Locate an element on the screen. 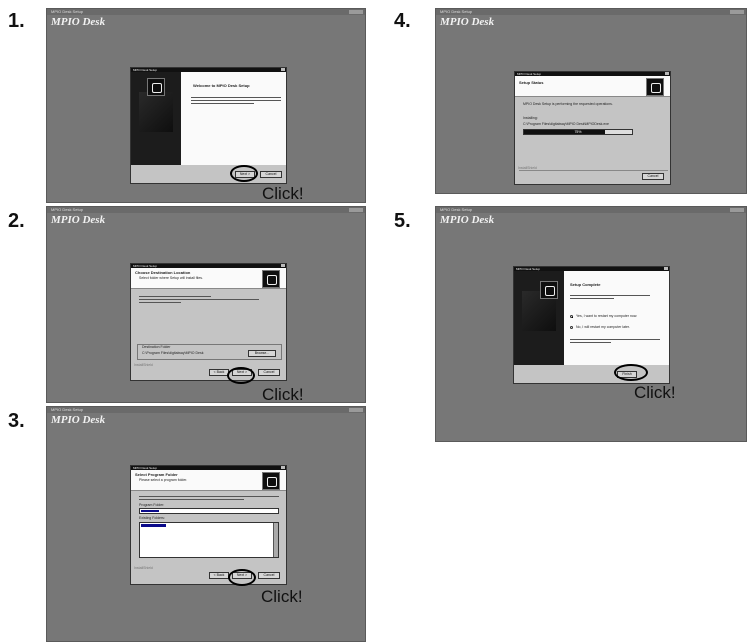 Image resolution: width=749 pixels, height=644 pixels. existing-folders-list is located at coordinates (209, 540).